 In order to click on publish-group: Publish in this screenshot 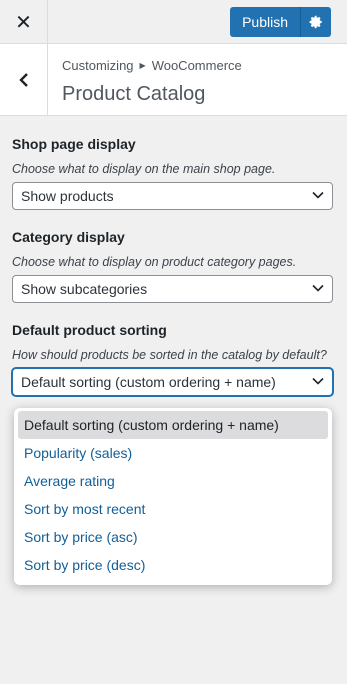, I will do `click(280, 22)`.